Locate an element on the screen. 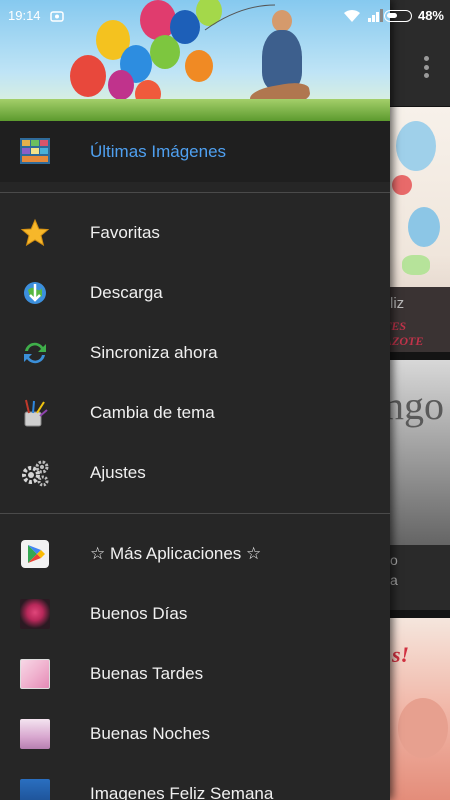 This screenshot has height=800, width=450. collage-thumbnail-icon is located at coordinates (35, 151).